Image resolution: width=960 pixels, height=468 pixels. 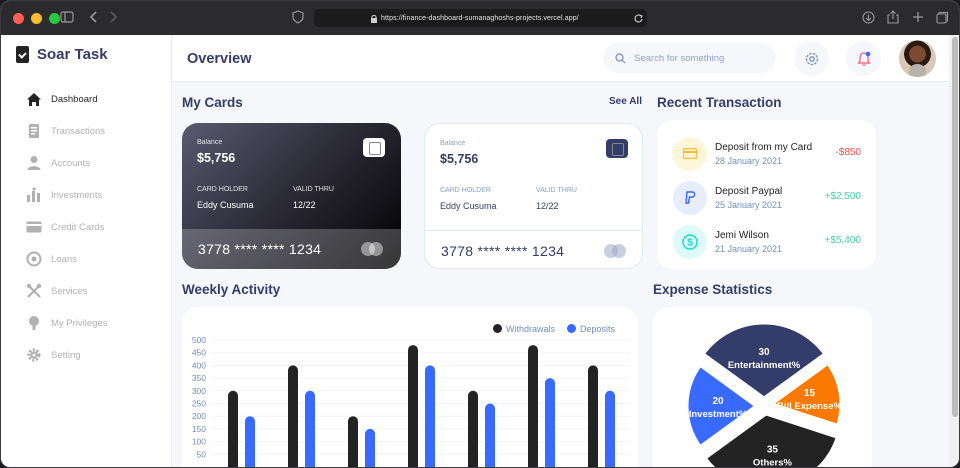 I want to click on minimize-window-button, so click(x=36, y=18).